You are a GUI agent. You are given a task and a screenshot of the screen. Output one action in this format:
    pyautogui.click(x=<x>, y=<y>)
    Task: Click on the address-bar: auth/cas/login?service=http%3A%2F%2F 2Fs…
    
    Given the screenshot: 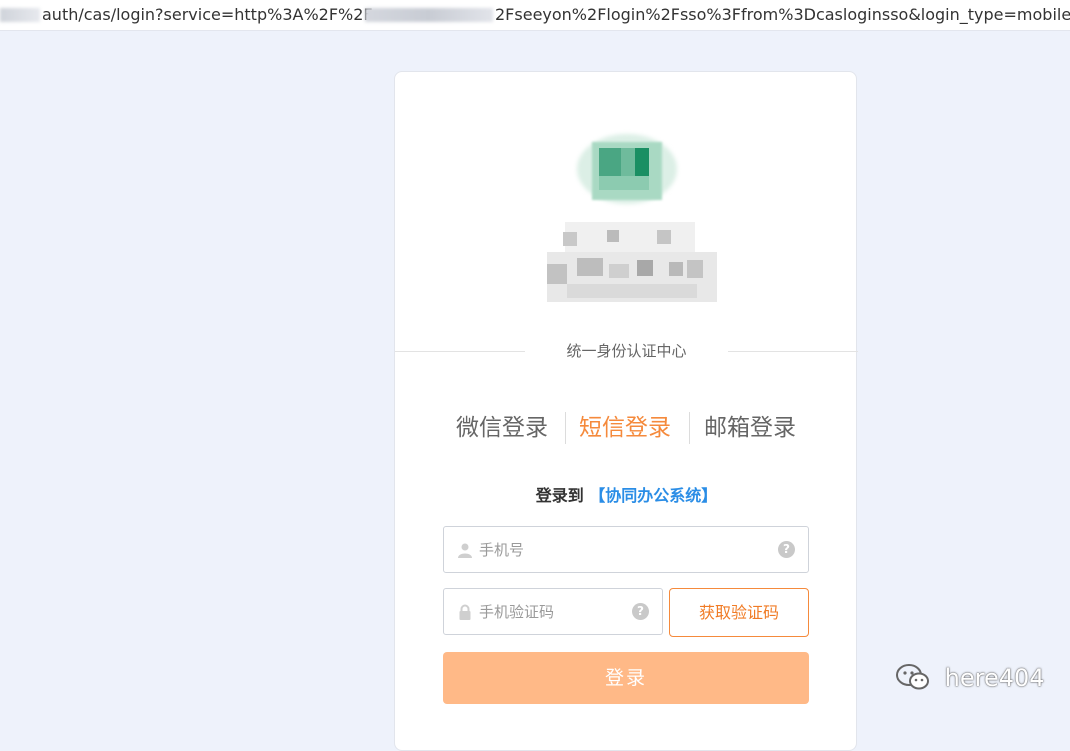 What is the action you would take?
    pyautogui.click(x=535, y=15)
    